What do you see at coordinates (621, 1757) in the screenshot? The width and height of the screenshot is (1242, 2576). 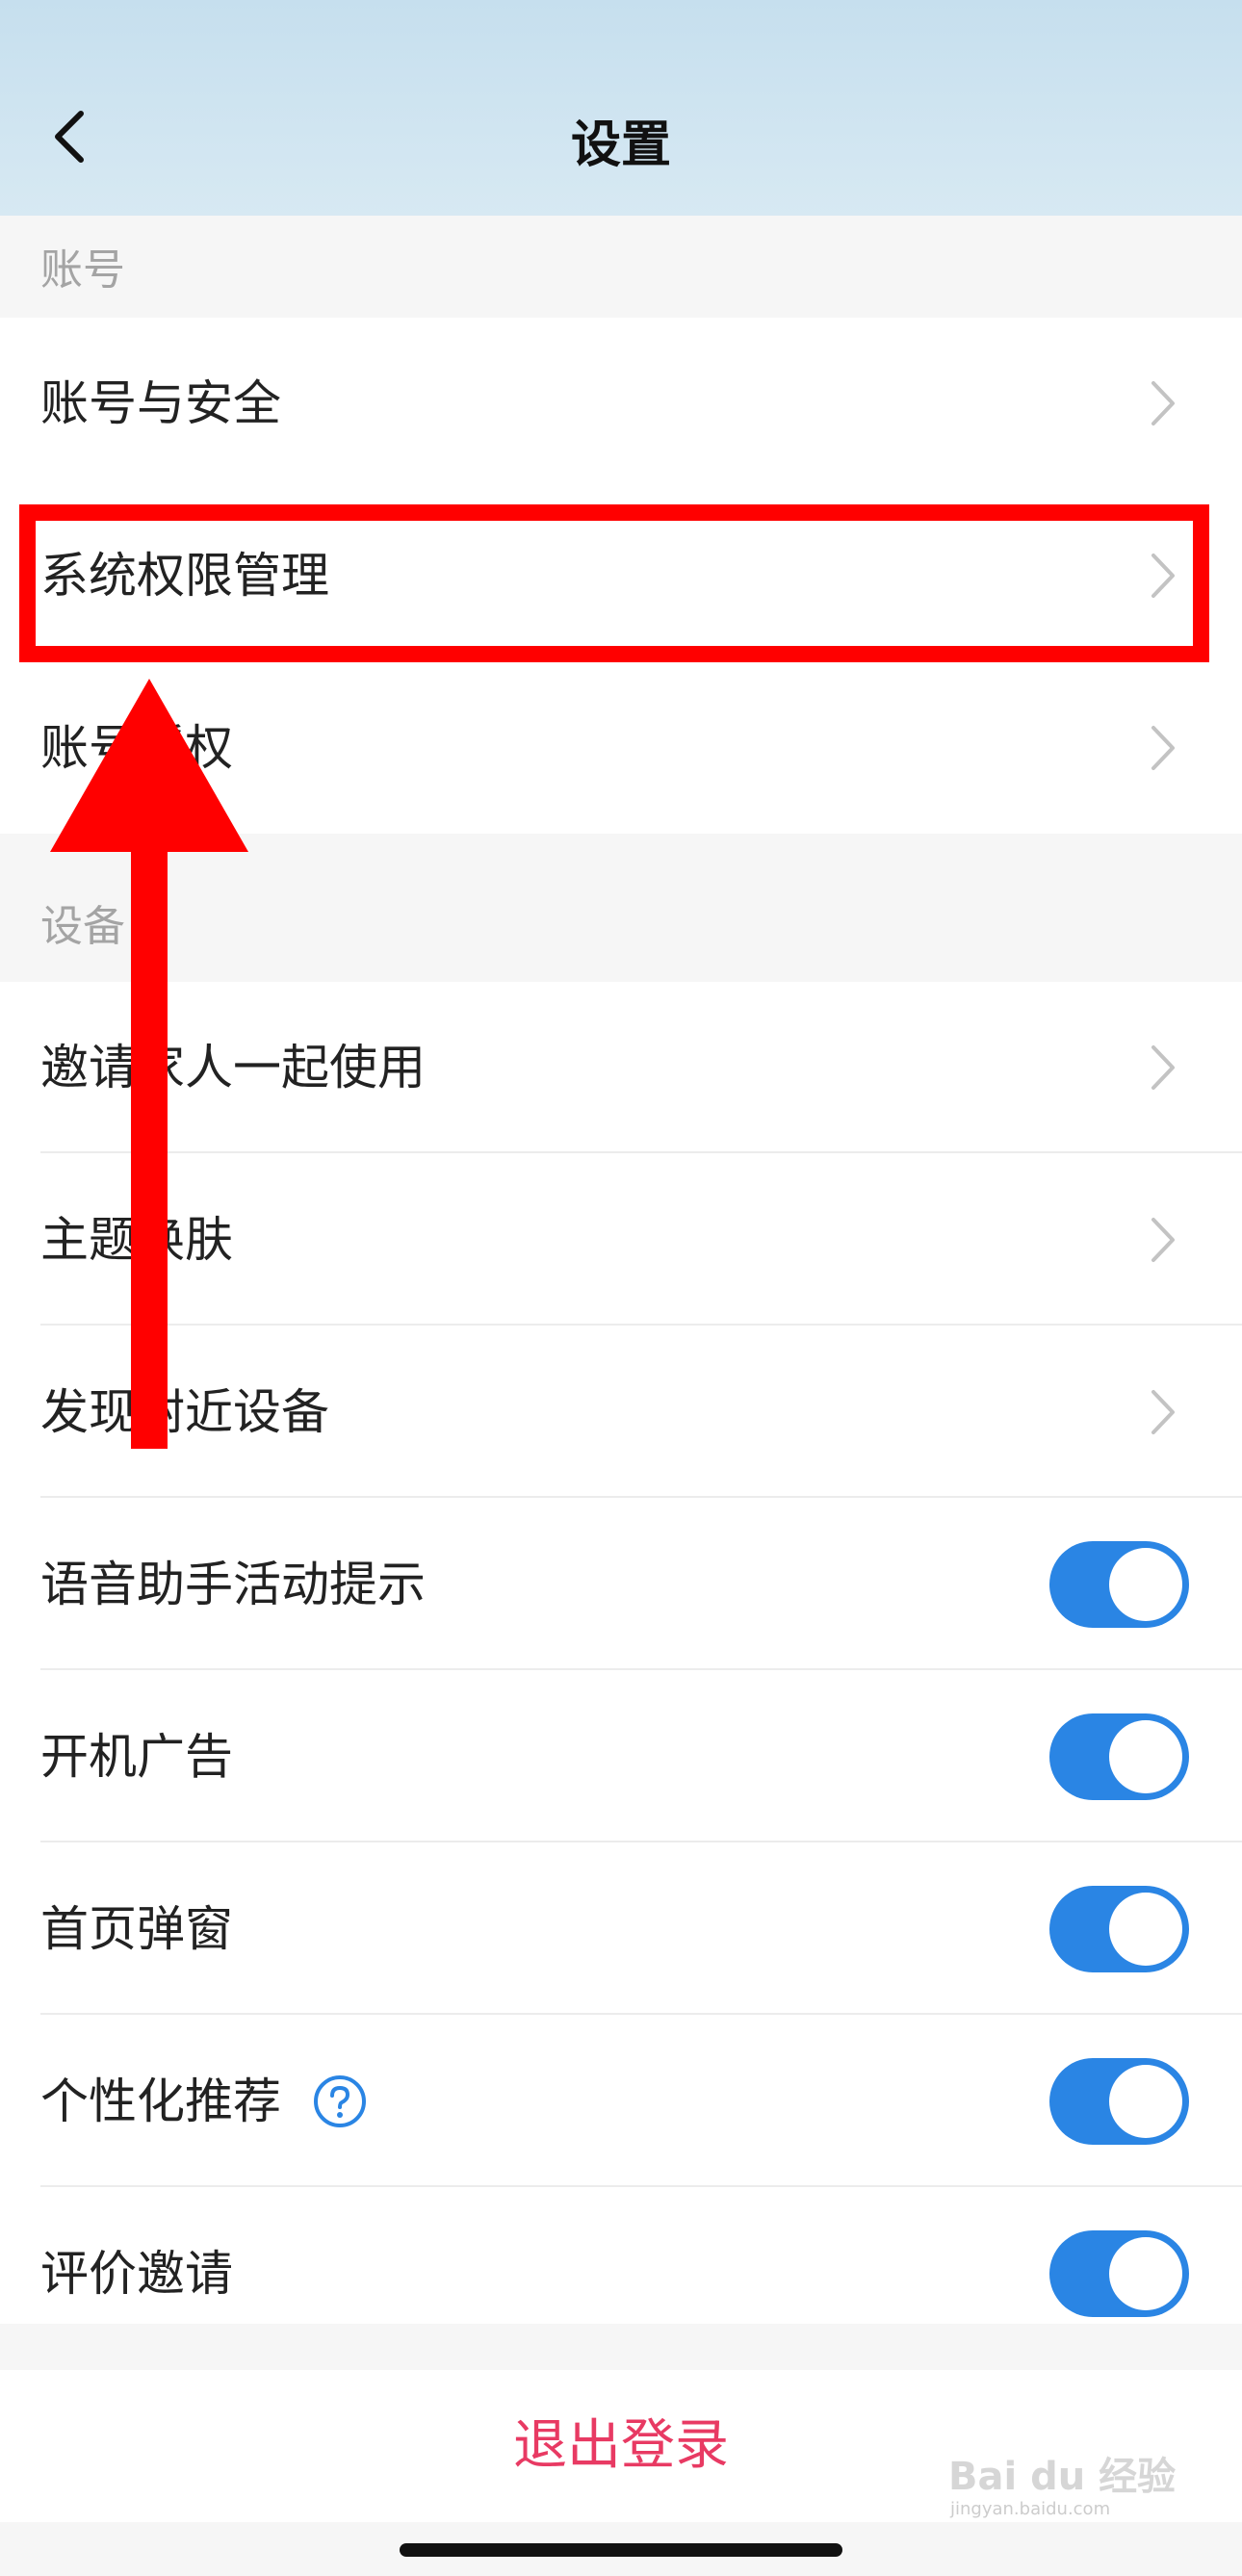 I see `row-boot-ad: 开机广告` at bounding box center [621, 1757].